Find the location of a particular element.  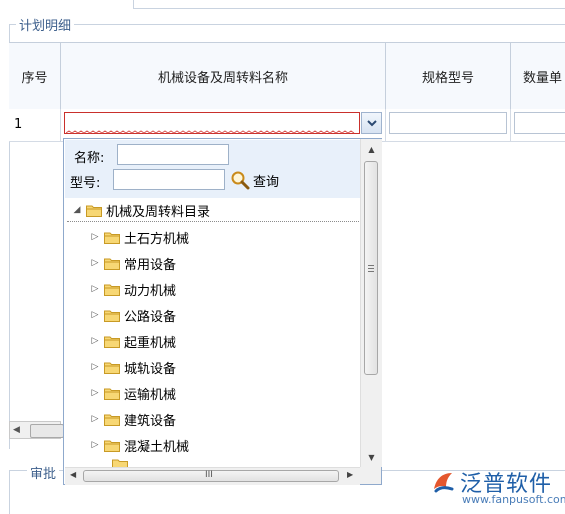

tree-node-power-machinery: ▷ 动力机械 is located at coordinates (132, 289).